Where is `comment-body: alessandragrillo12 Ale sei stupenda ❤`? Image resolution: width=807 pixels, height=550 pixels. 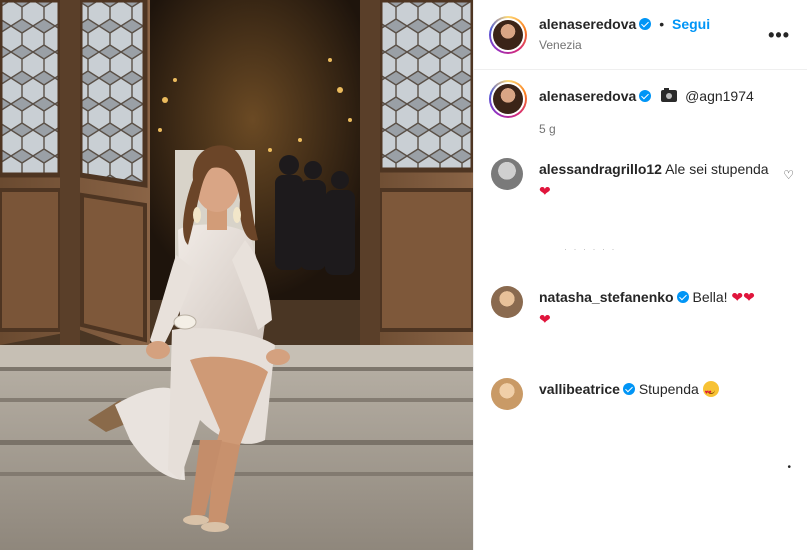
comment-body: alessandragrillo12 Ale sei stupenda ❤ is located at coordinates (659, 180).